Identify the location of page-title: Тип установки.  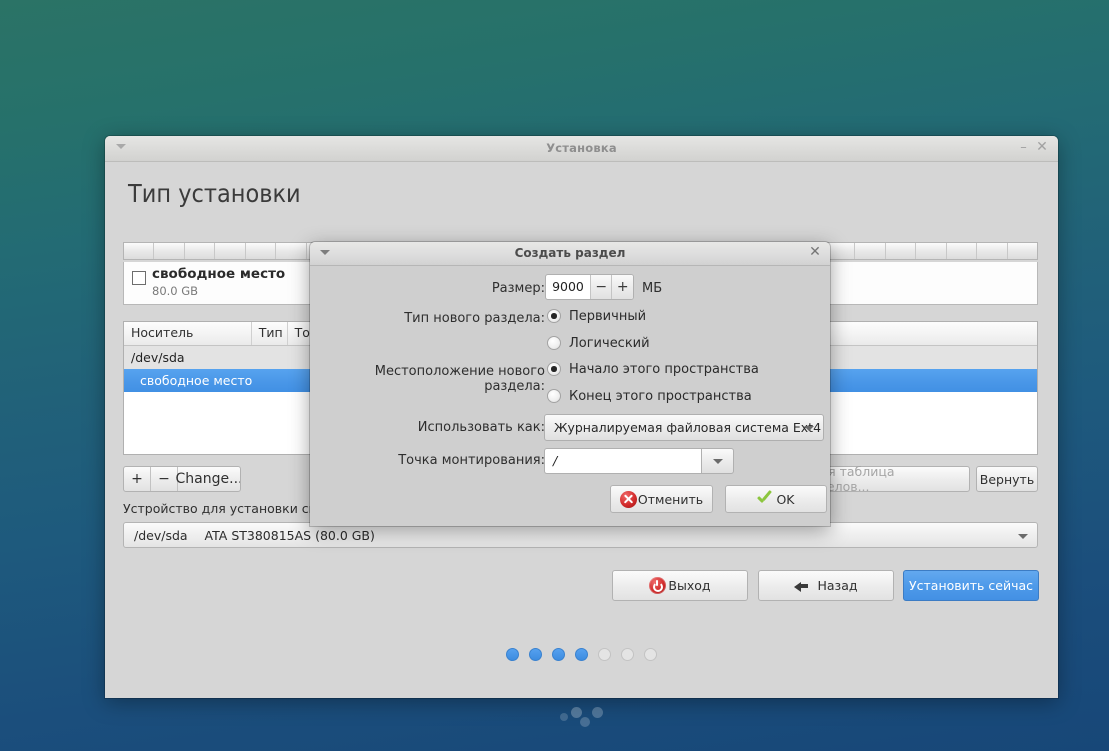
(214, 193).